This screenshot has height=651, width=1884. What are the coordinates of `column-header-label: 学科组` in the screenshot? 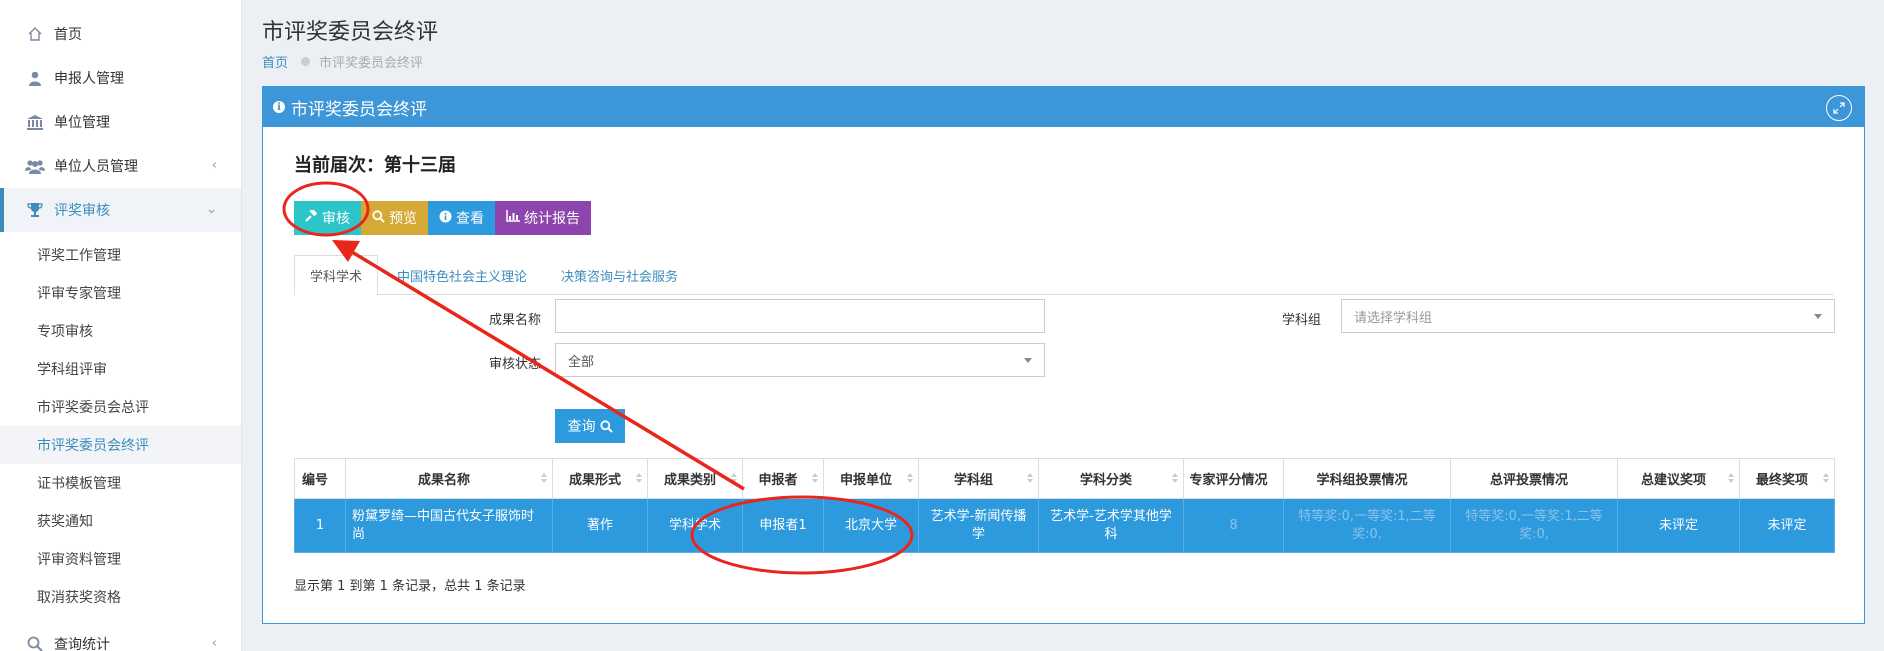 It's located at (973, 480).